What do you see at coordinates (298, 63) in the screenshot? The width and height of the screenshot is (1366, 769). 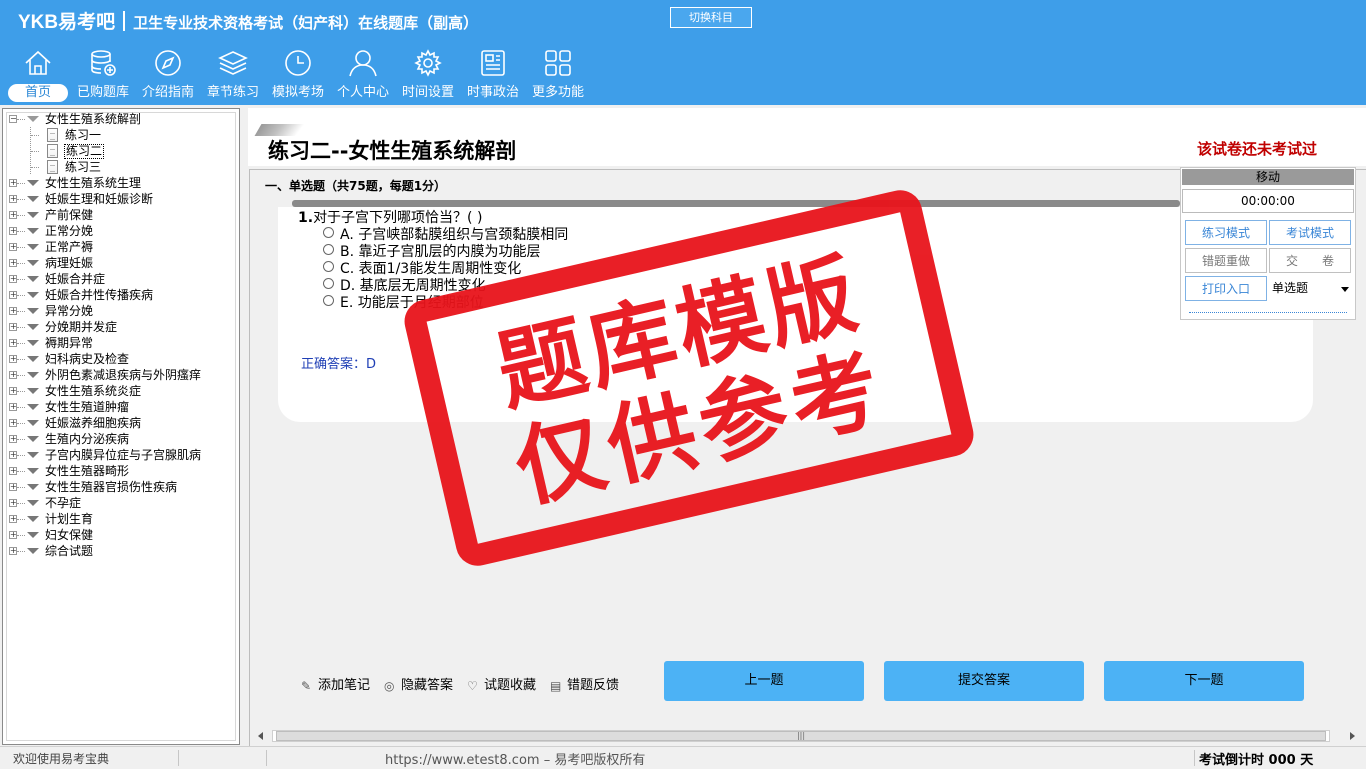 I see `clock-icon` at bounding box center [298, 63].